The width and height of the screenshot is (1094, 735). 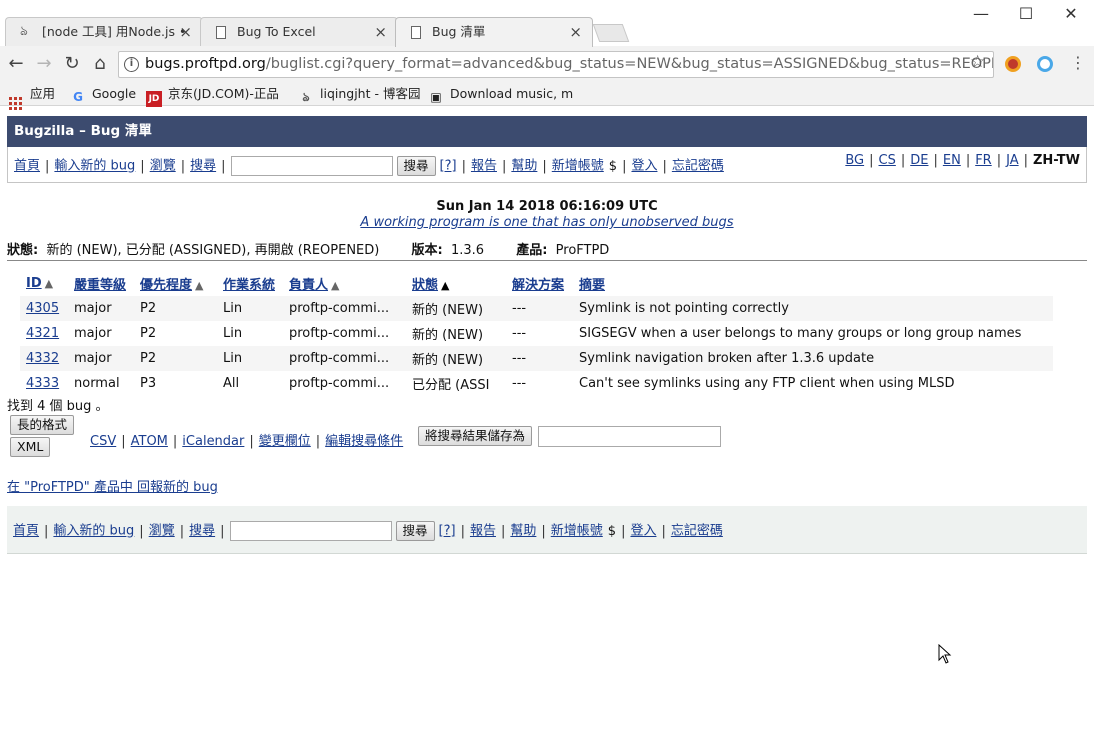 What do you see at coordinates (364, 441) in the screenshot?
I see `edit-search-link: 編輯搜尋條件` at bounding box center [364, 441].